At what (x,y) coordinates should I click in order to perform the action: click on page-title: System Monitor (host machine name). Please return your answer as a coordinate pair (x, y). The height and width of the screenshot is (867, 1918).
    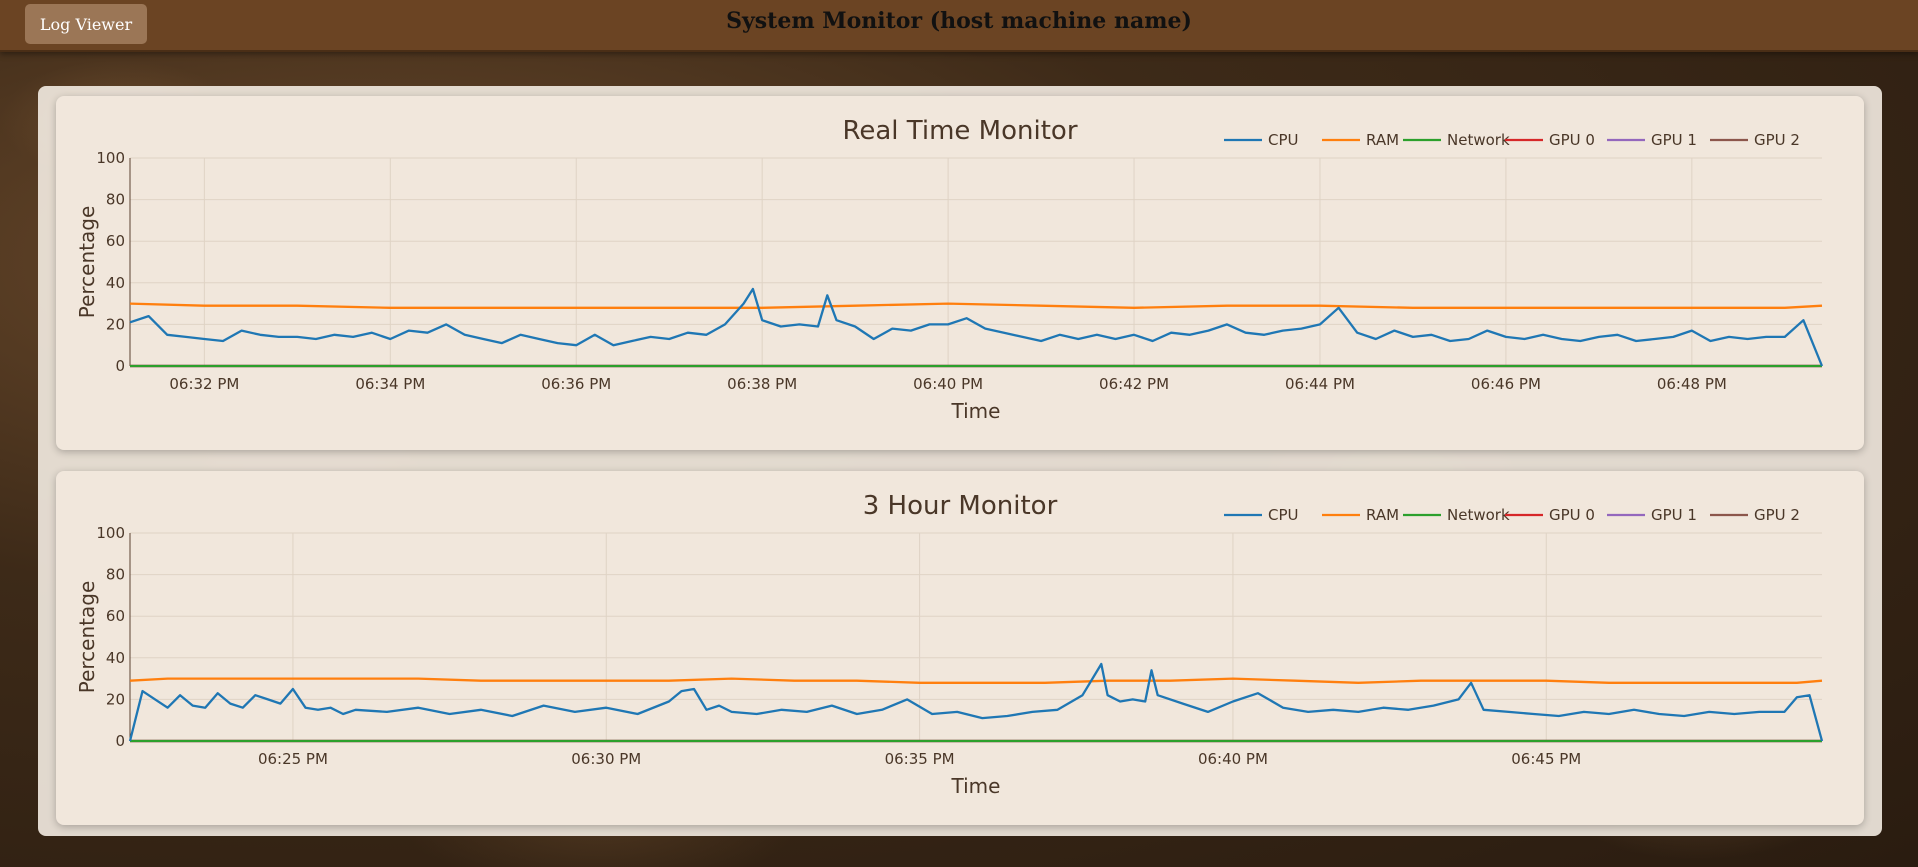
    Looking at the image, I should click on (959, 21).